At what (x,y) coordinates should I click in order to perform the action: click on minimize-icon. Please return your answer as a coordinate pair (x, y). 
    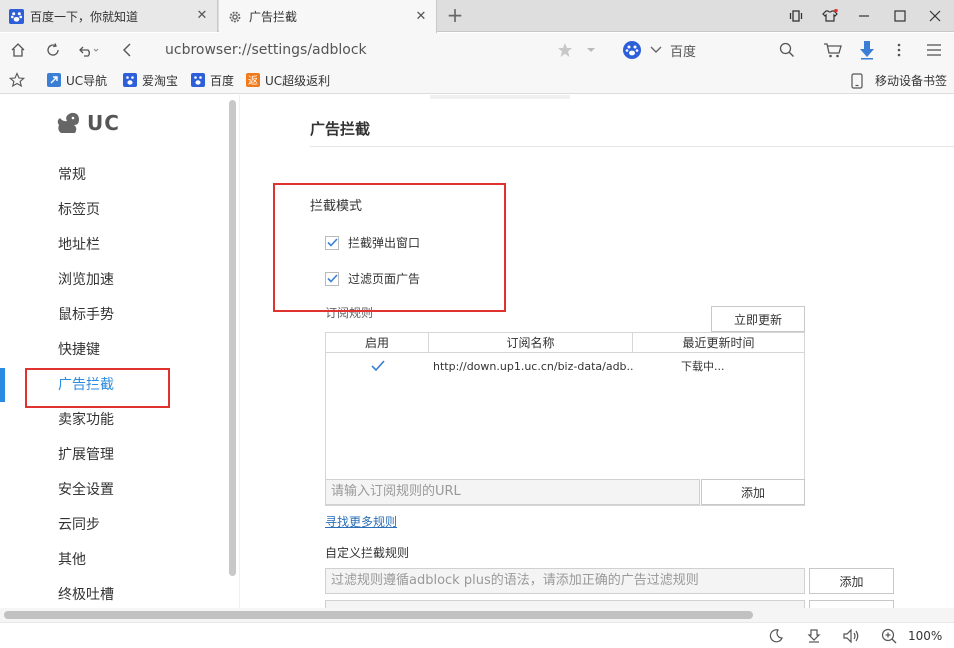
    Looking at the image, I should click on (864, 16).